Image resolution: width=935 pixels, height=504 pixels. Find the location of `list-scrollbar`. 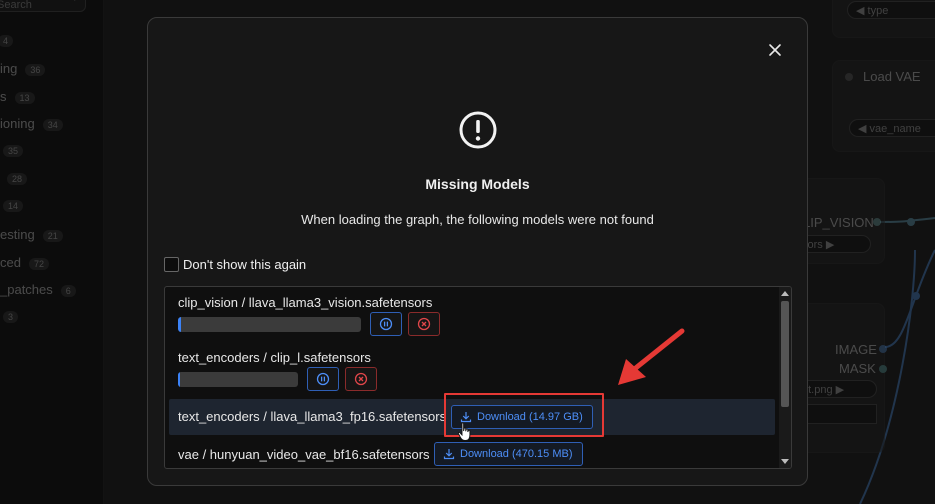

list-scrollbar is located at coordinates (785, 377).